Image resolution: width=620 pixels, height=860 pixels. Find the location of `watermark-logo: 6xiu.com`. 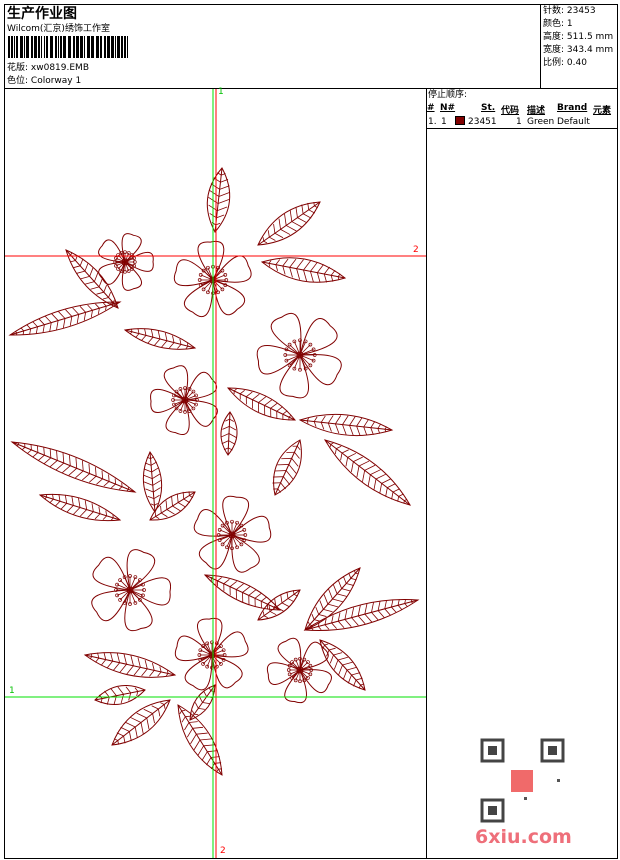

watermark-logo: 6xiu.com is located at coordinates (523, 837).